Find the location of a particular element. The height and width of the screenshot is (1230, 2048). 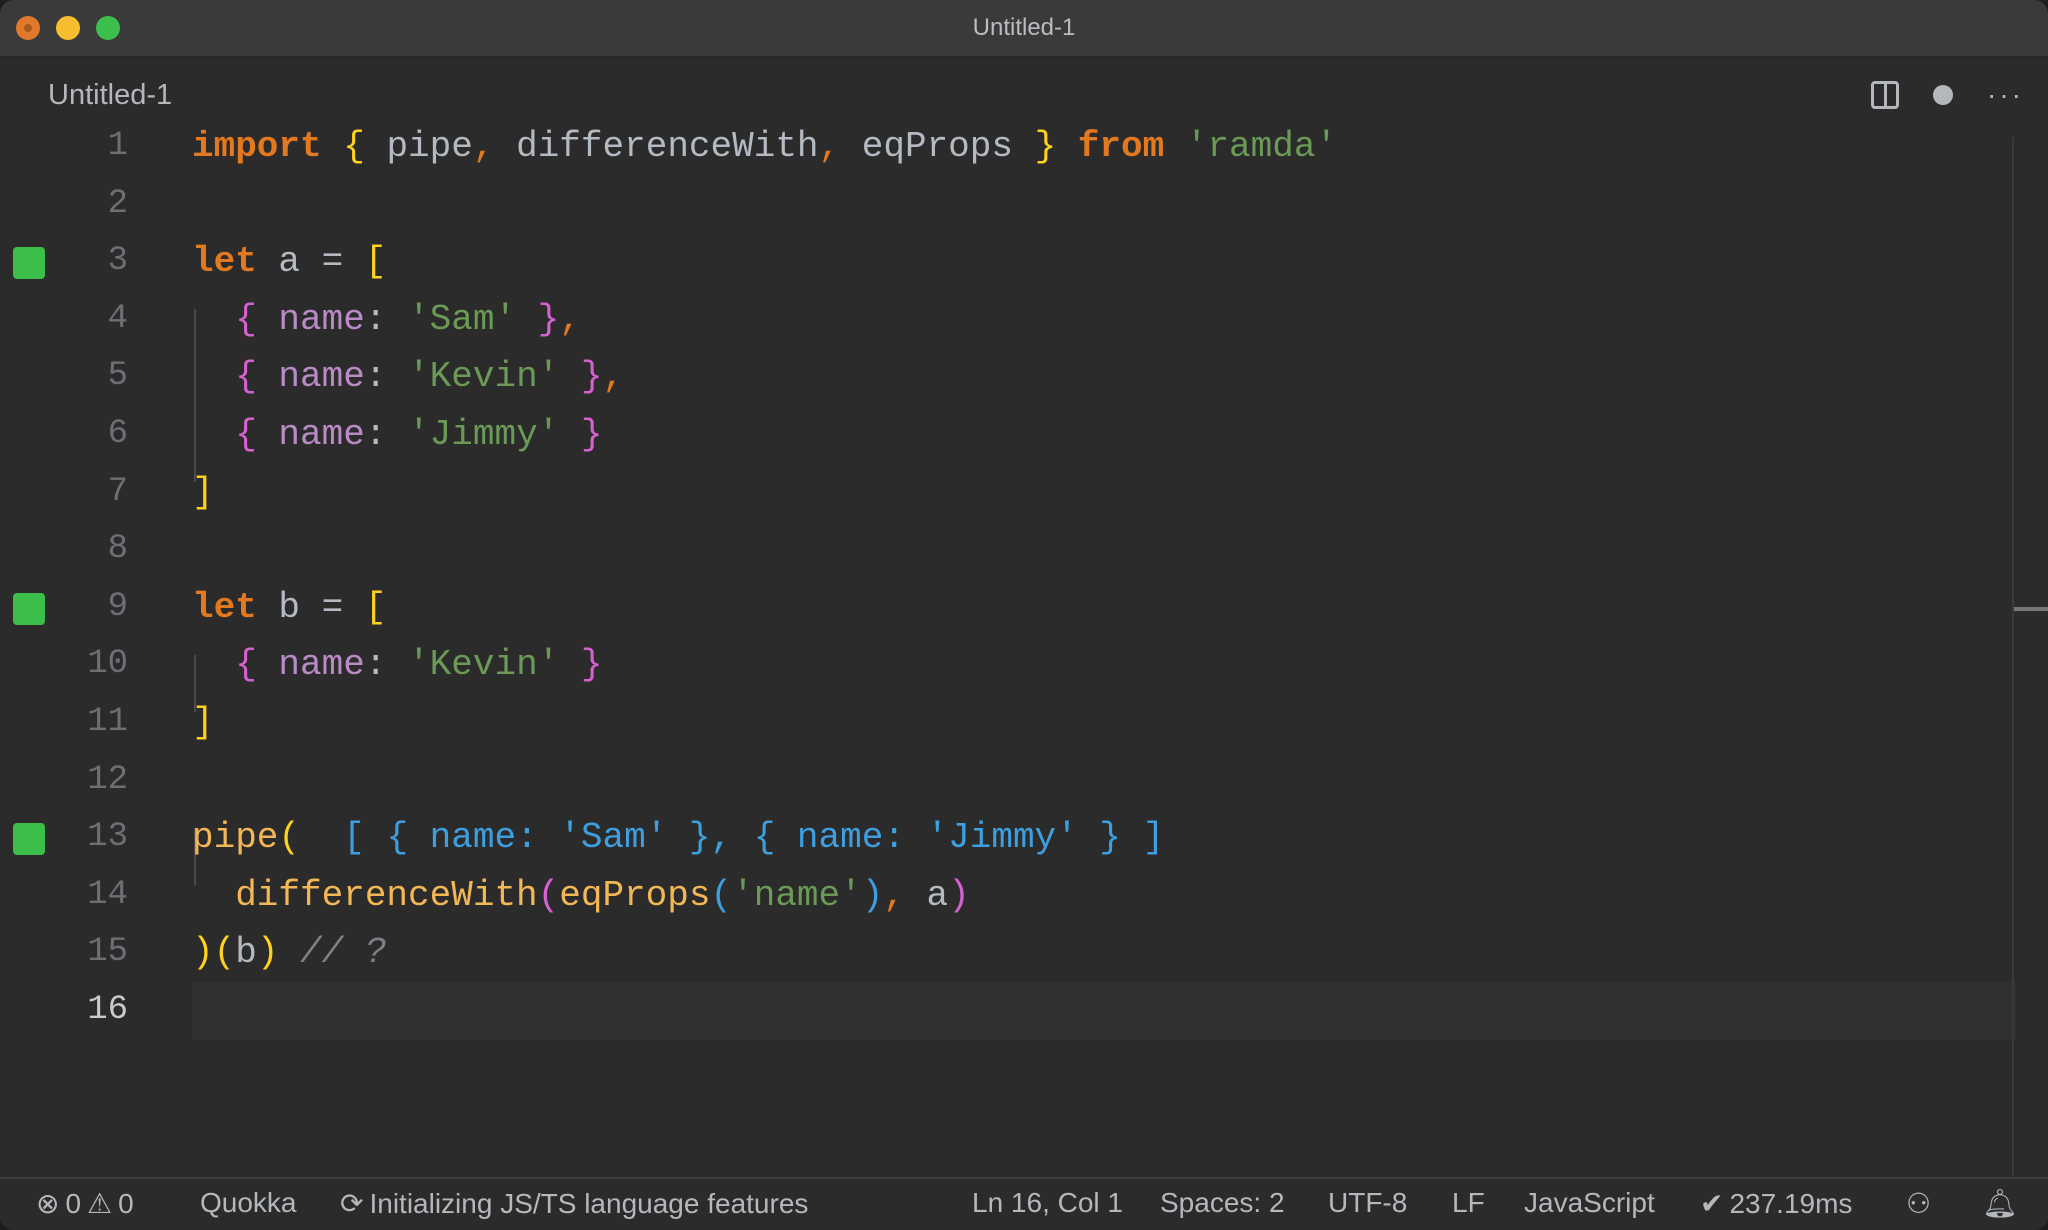

code-token: b = is located at coordinates (310, 607).